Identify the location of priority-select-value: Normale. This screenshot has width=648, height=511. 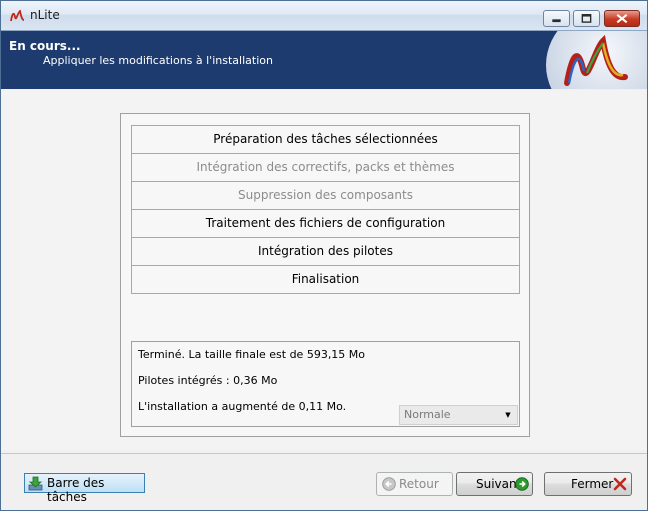
(427, 414).